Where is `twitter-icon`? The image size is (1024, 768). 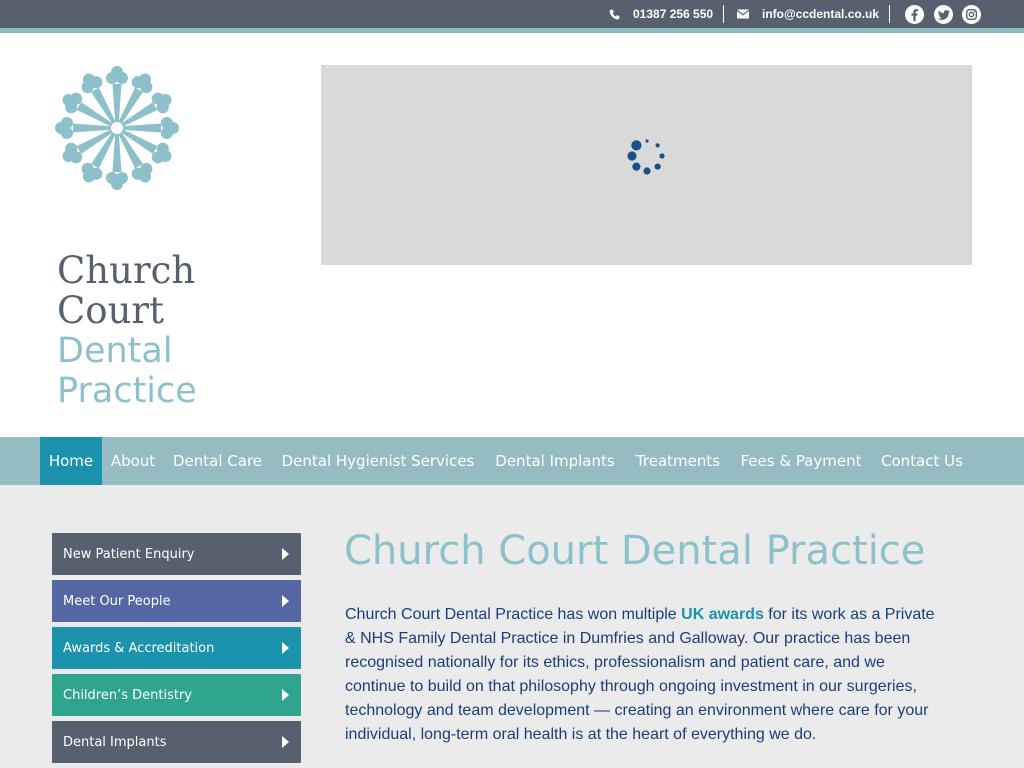 twitter-icon is located at coordinates (943, 14).